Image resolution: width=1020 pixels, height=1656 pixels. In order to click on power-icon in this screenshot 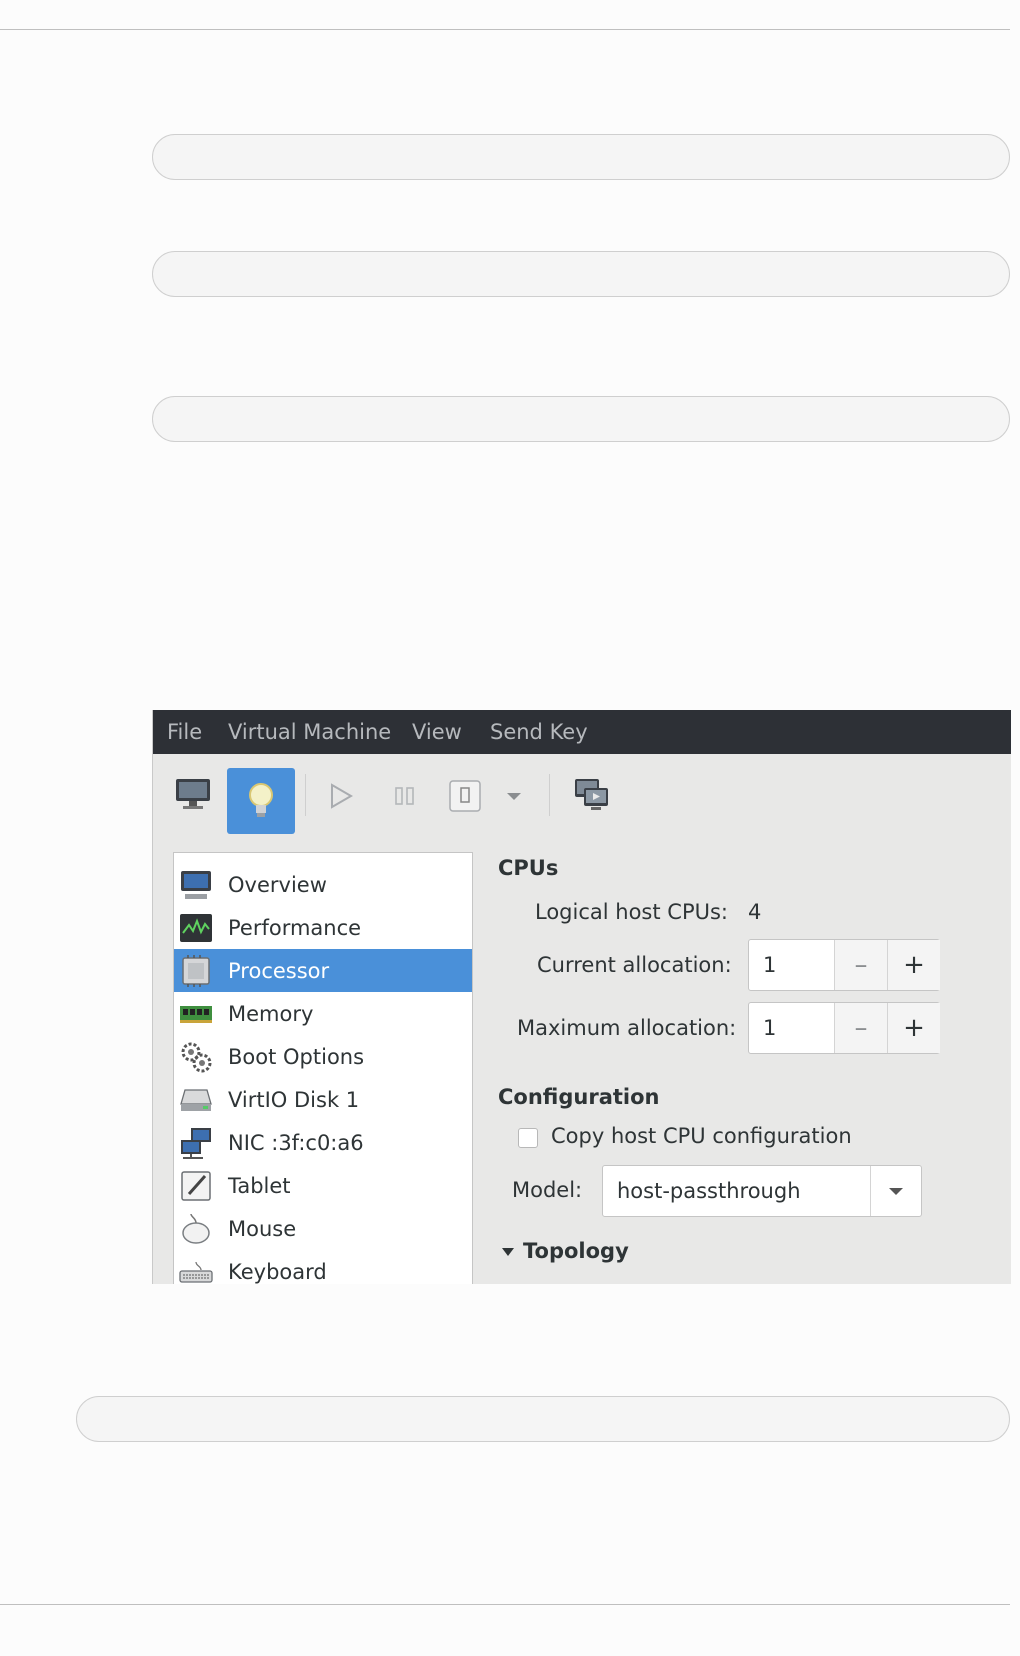, I will do `click(465, 796)`.